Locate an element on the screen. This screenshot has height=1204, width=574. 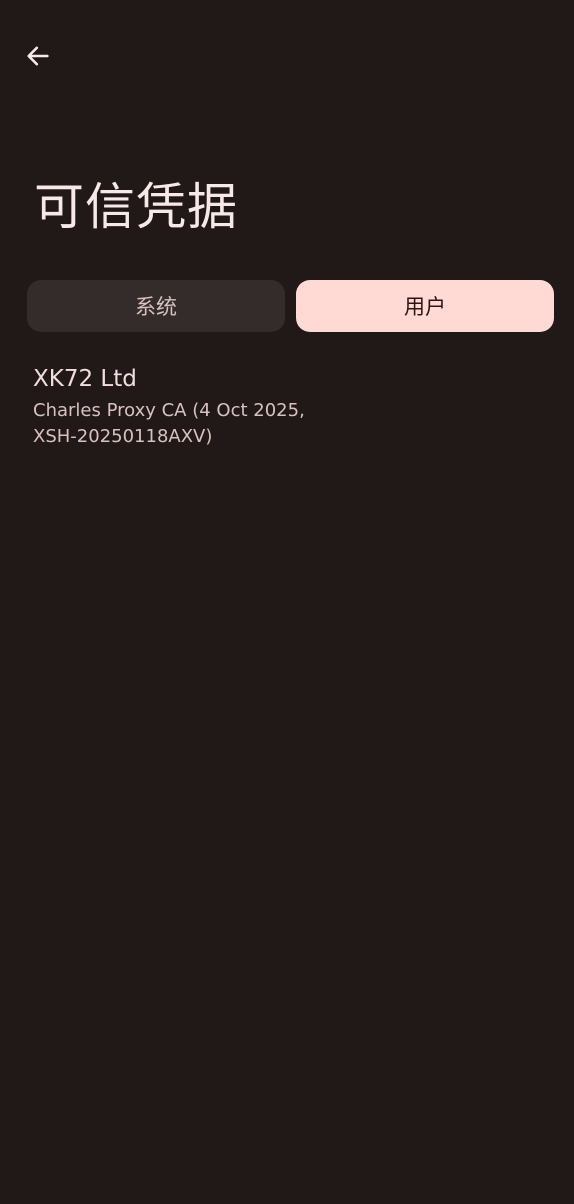
page-title: 可信凭据 is located at coordinates (136, 207).